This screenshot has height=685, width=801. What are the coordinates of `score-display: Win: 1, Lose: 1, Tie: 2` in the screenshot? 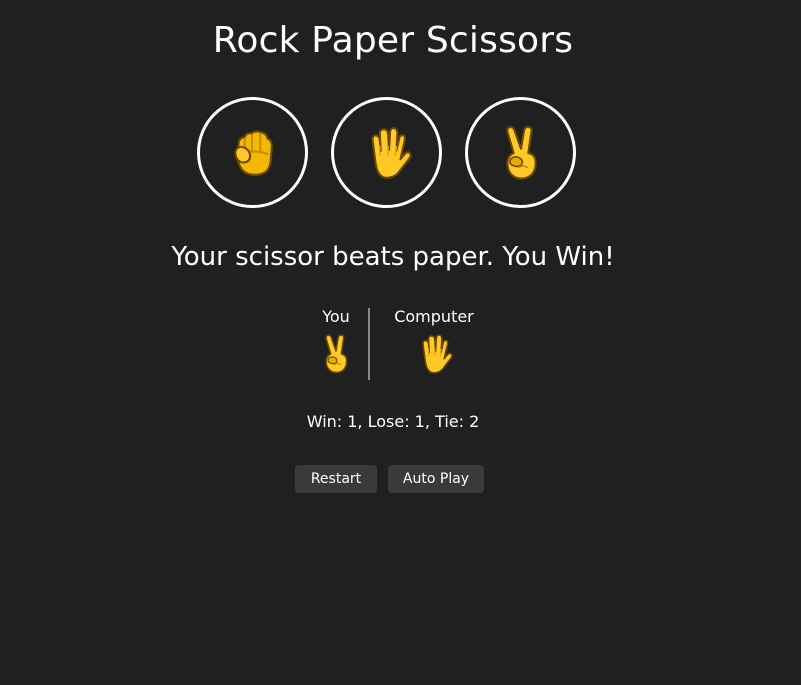 It's located at (393, 421).